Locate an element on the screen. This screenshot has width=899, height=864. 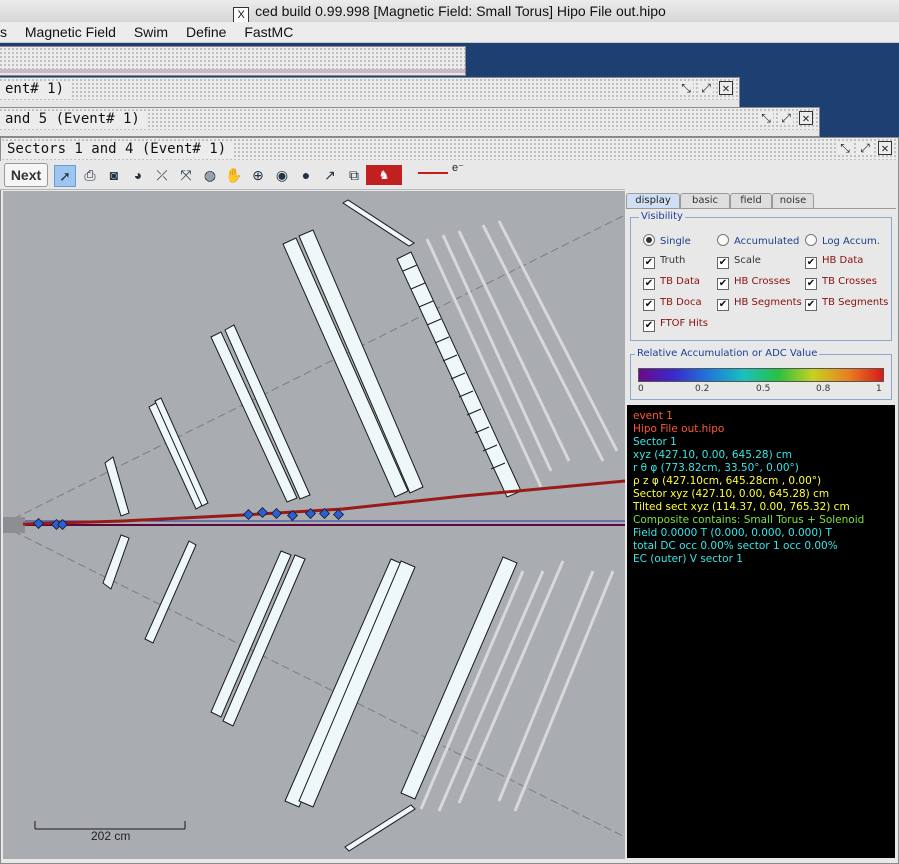
calorimeter-upper is located at coordinates (459, 374).